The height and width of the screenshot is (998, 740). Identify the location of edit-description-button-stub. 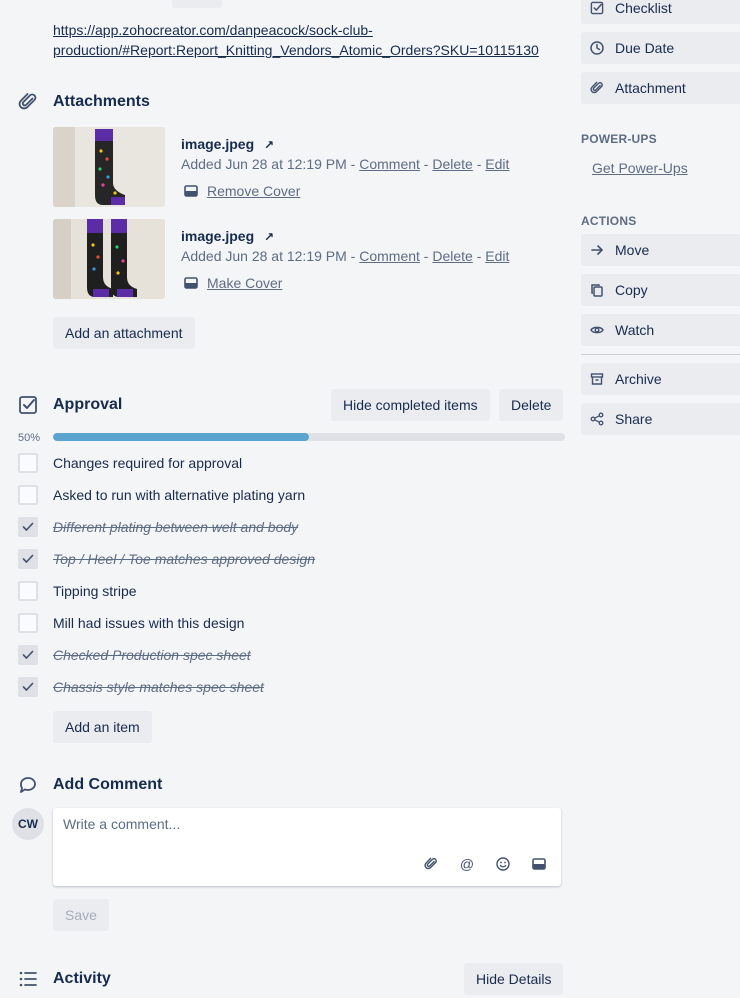
(197, 4).